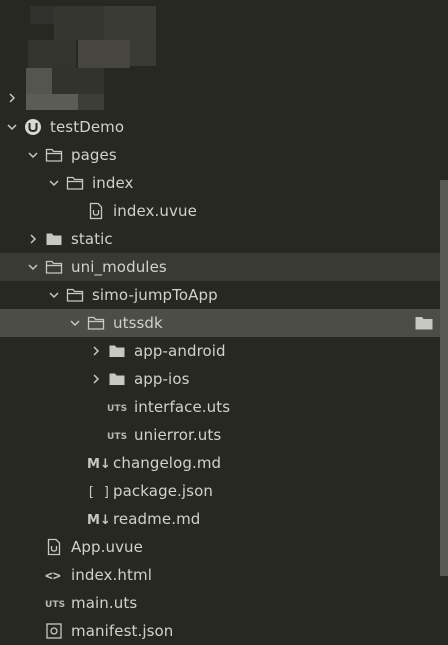 Image resolution: width=448 pixels, height=645 pixels. I want to click on tree-row-changelog-md: M↓ changelog.md, so click(220, 463).